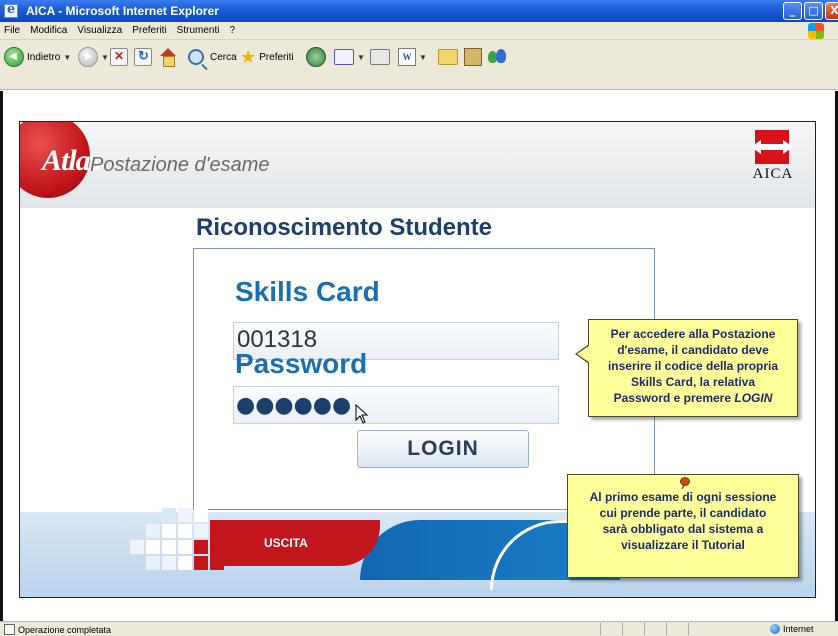  I want to click on status-separators, so click(655, 629).